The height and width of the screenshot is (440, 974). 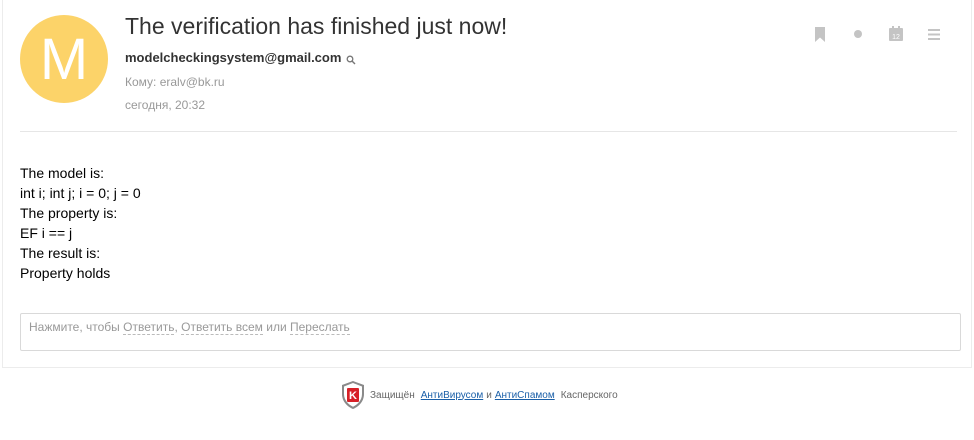 I want to click on kaspersky-shield-icon: K, so click(x=353, y=395).